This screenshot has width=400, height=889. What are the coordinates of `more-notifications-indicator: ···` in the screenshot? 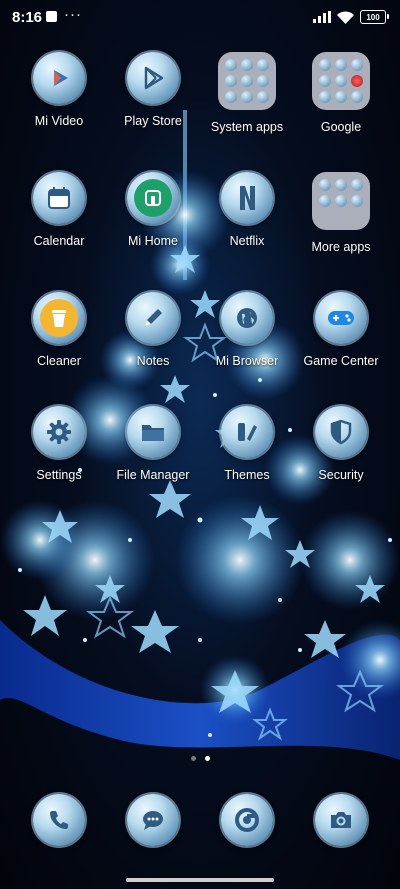 It's located at (73, 14).